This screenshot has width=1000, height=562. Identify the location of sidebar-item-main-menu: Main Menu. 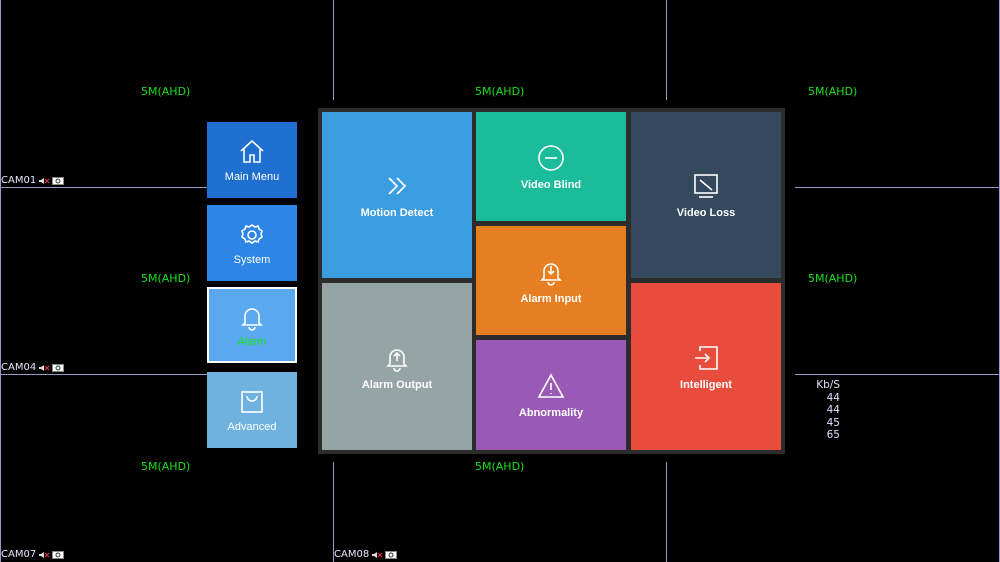
(252, 160).